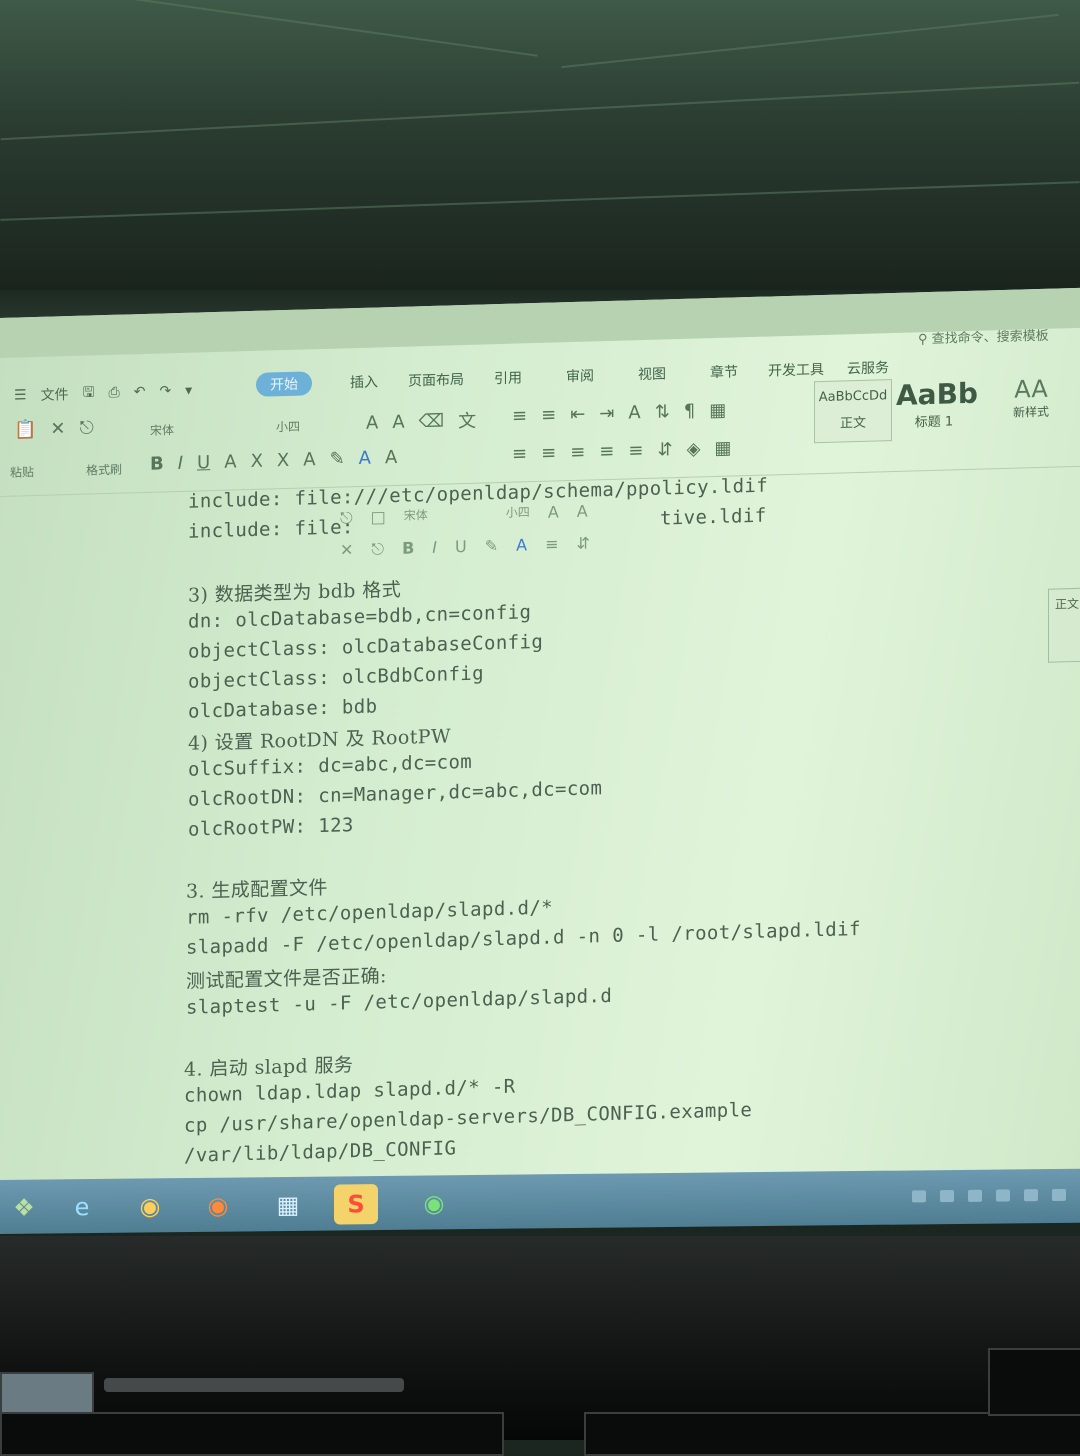  What do you see at coordinates (722, 448) in the screenshot?
I see `borders-icon: ▦` at bounding box center [722, 448].